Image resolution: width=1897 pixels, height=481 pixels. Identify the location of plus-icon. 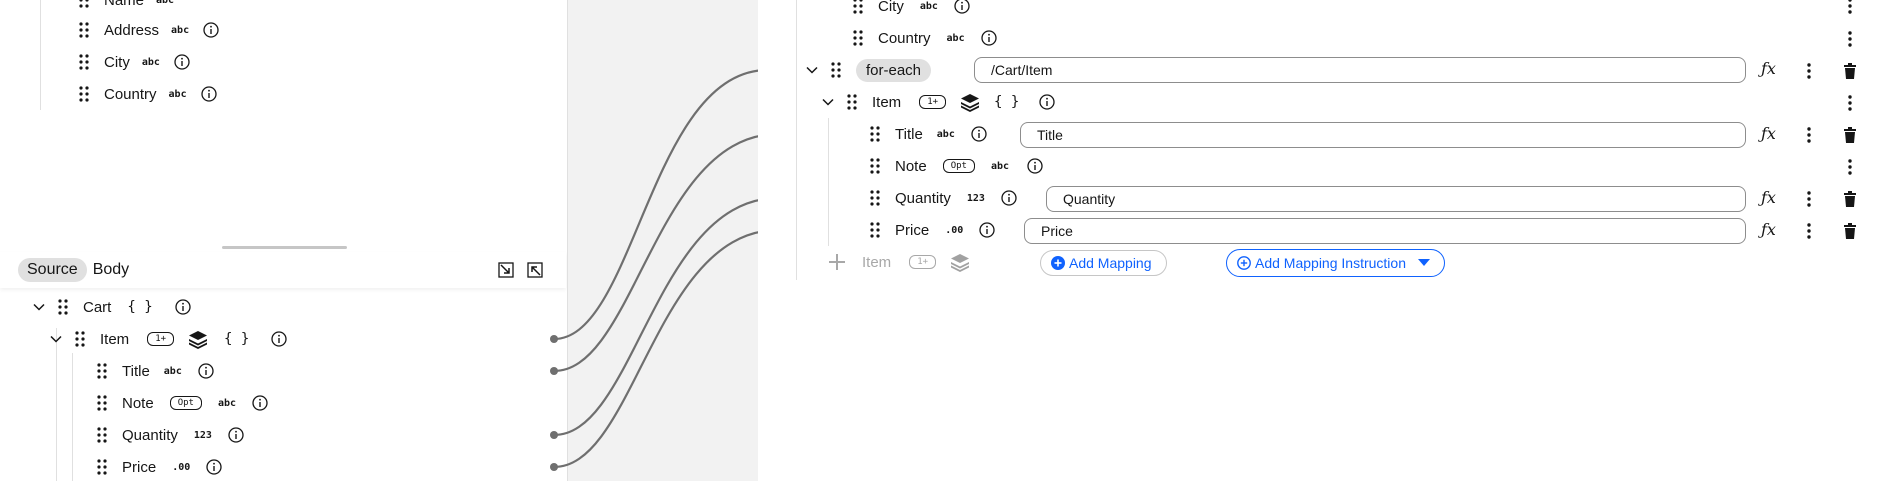
(837, 262).